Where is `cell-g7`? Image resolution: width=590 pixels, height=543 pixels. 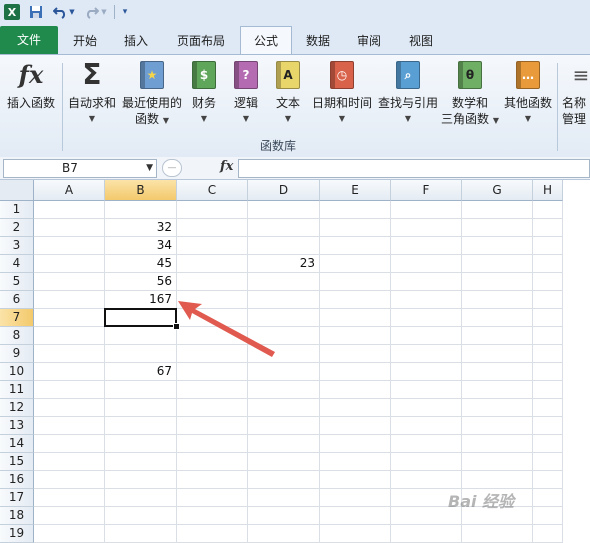 cell-g7 is located at coordinates (497, 318).